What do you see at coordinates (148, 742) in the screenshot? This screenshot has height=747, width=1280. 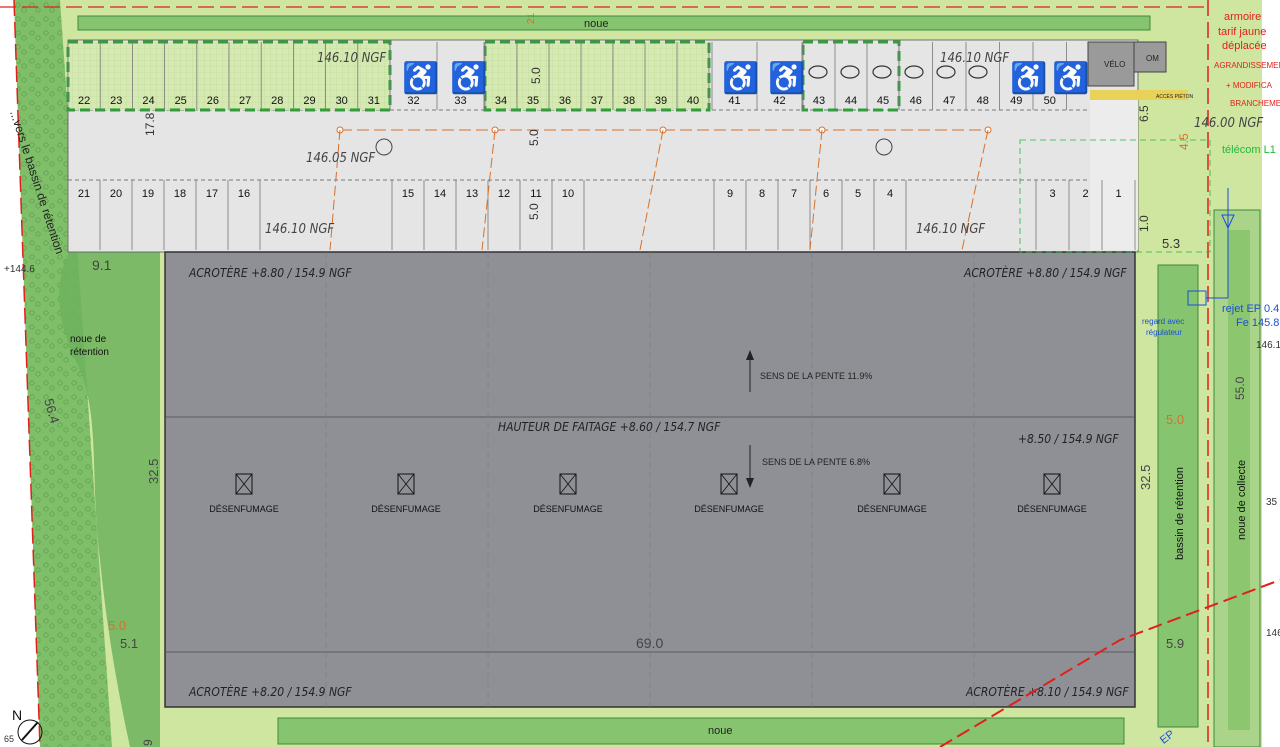 I see `bottom-left-9: 9` at bounding box center [148, 742].